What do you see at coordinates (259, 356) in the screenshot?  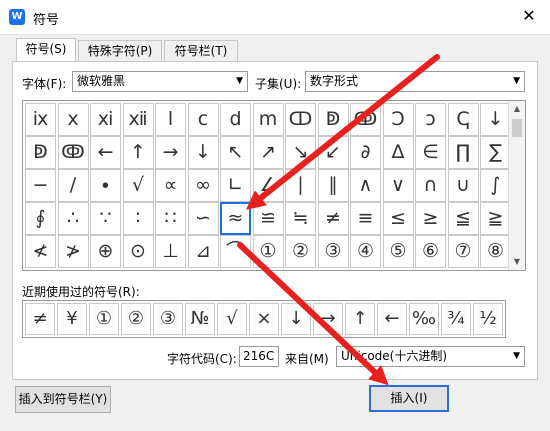 I see `char-code-input: 216C` at bounding box center [259, 356].